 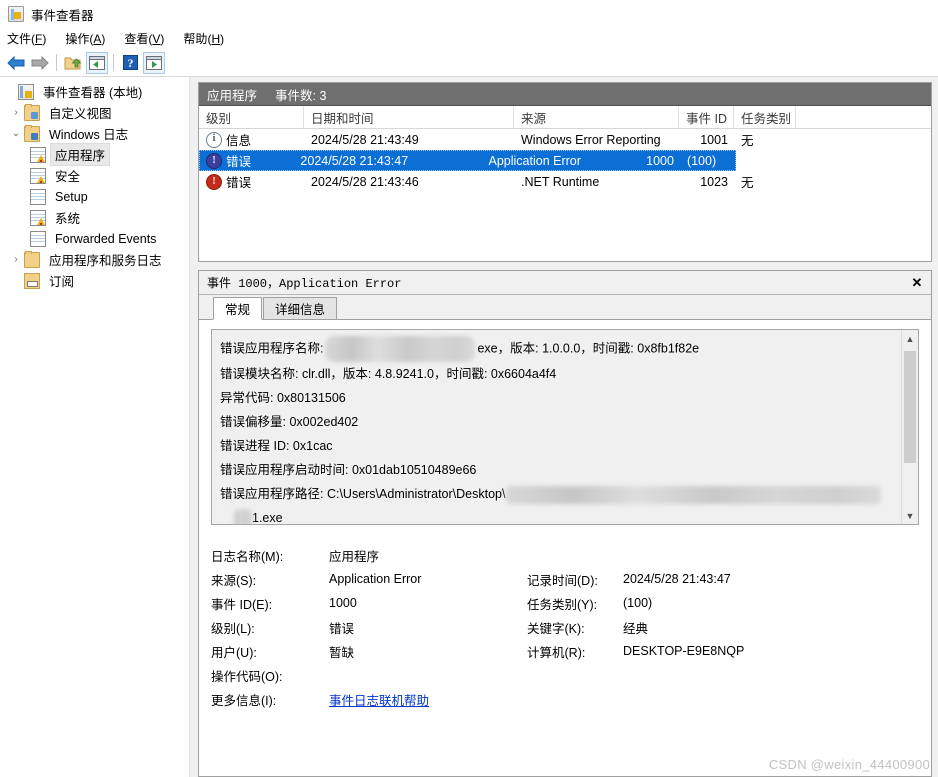 I want to click on column-header-source: 来源, so click(x=596, y=117).